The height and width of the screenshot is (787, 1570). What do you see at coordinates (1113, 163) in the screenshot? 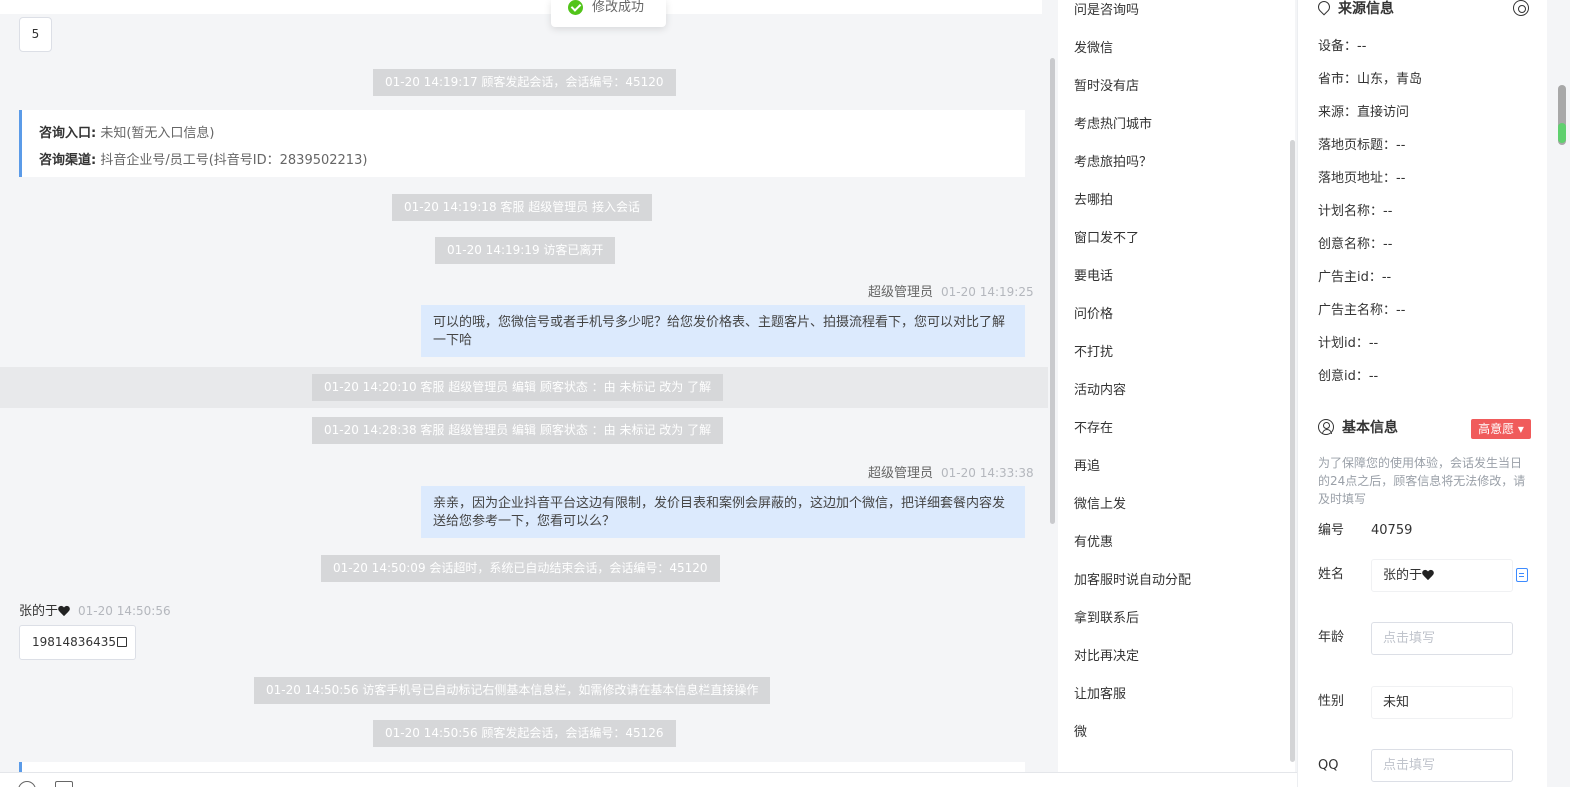
I see `quick-reply-item: 考虑旅拍吗？` at bounding box center [1113, 163].